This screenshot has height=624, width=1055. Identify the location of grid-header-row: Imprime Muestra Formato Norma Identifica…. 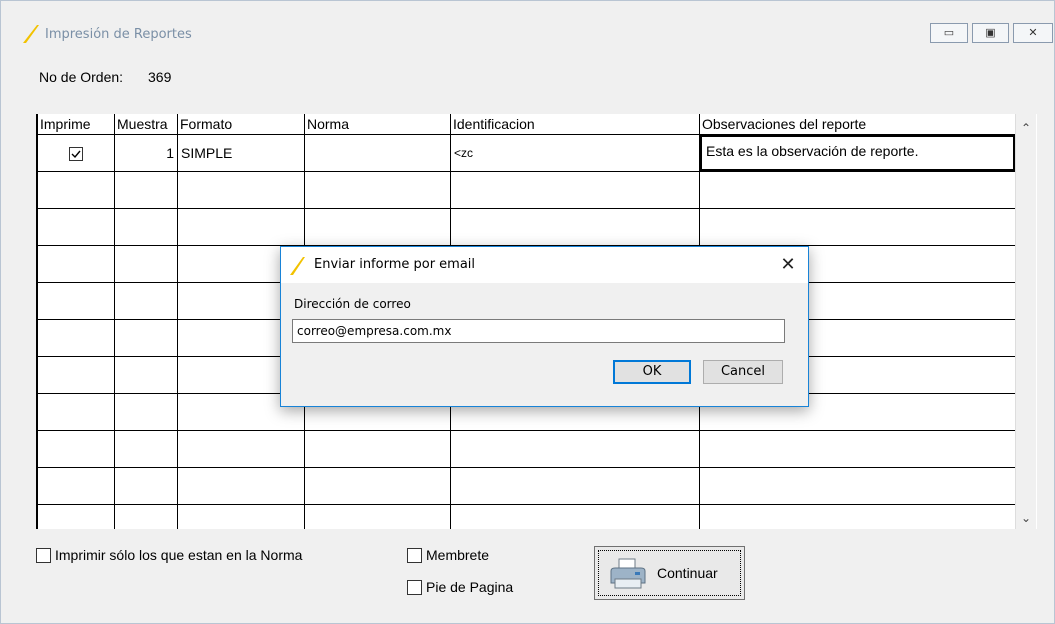
(526, 124).